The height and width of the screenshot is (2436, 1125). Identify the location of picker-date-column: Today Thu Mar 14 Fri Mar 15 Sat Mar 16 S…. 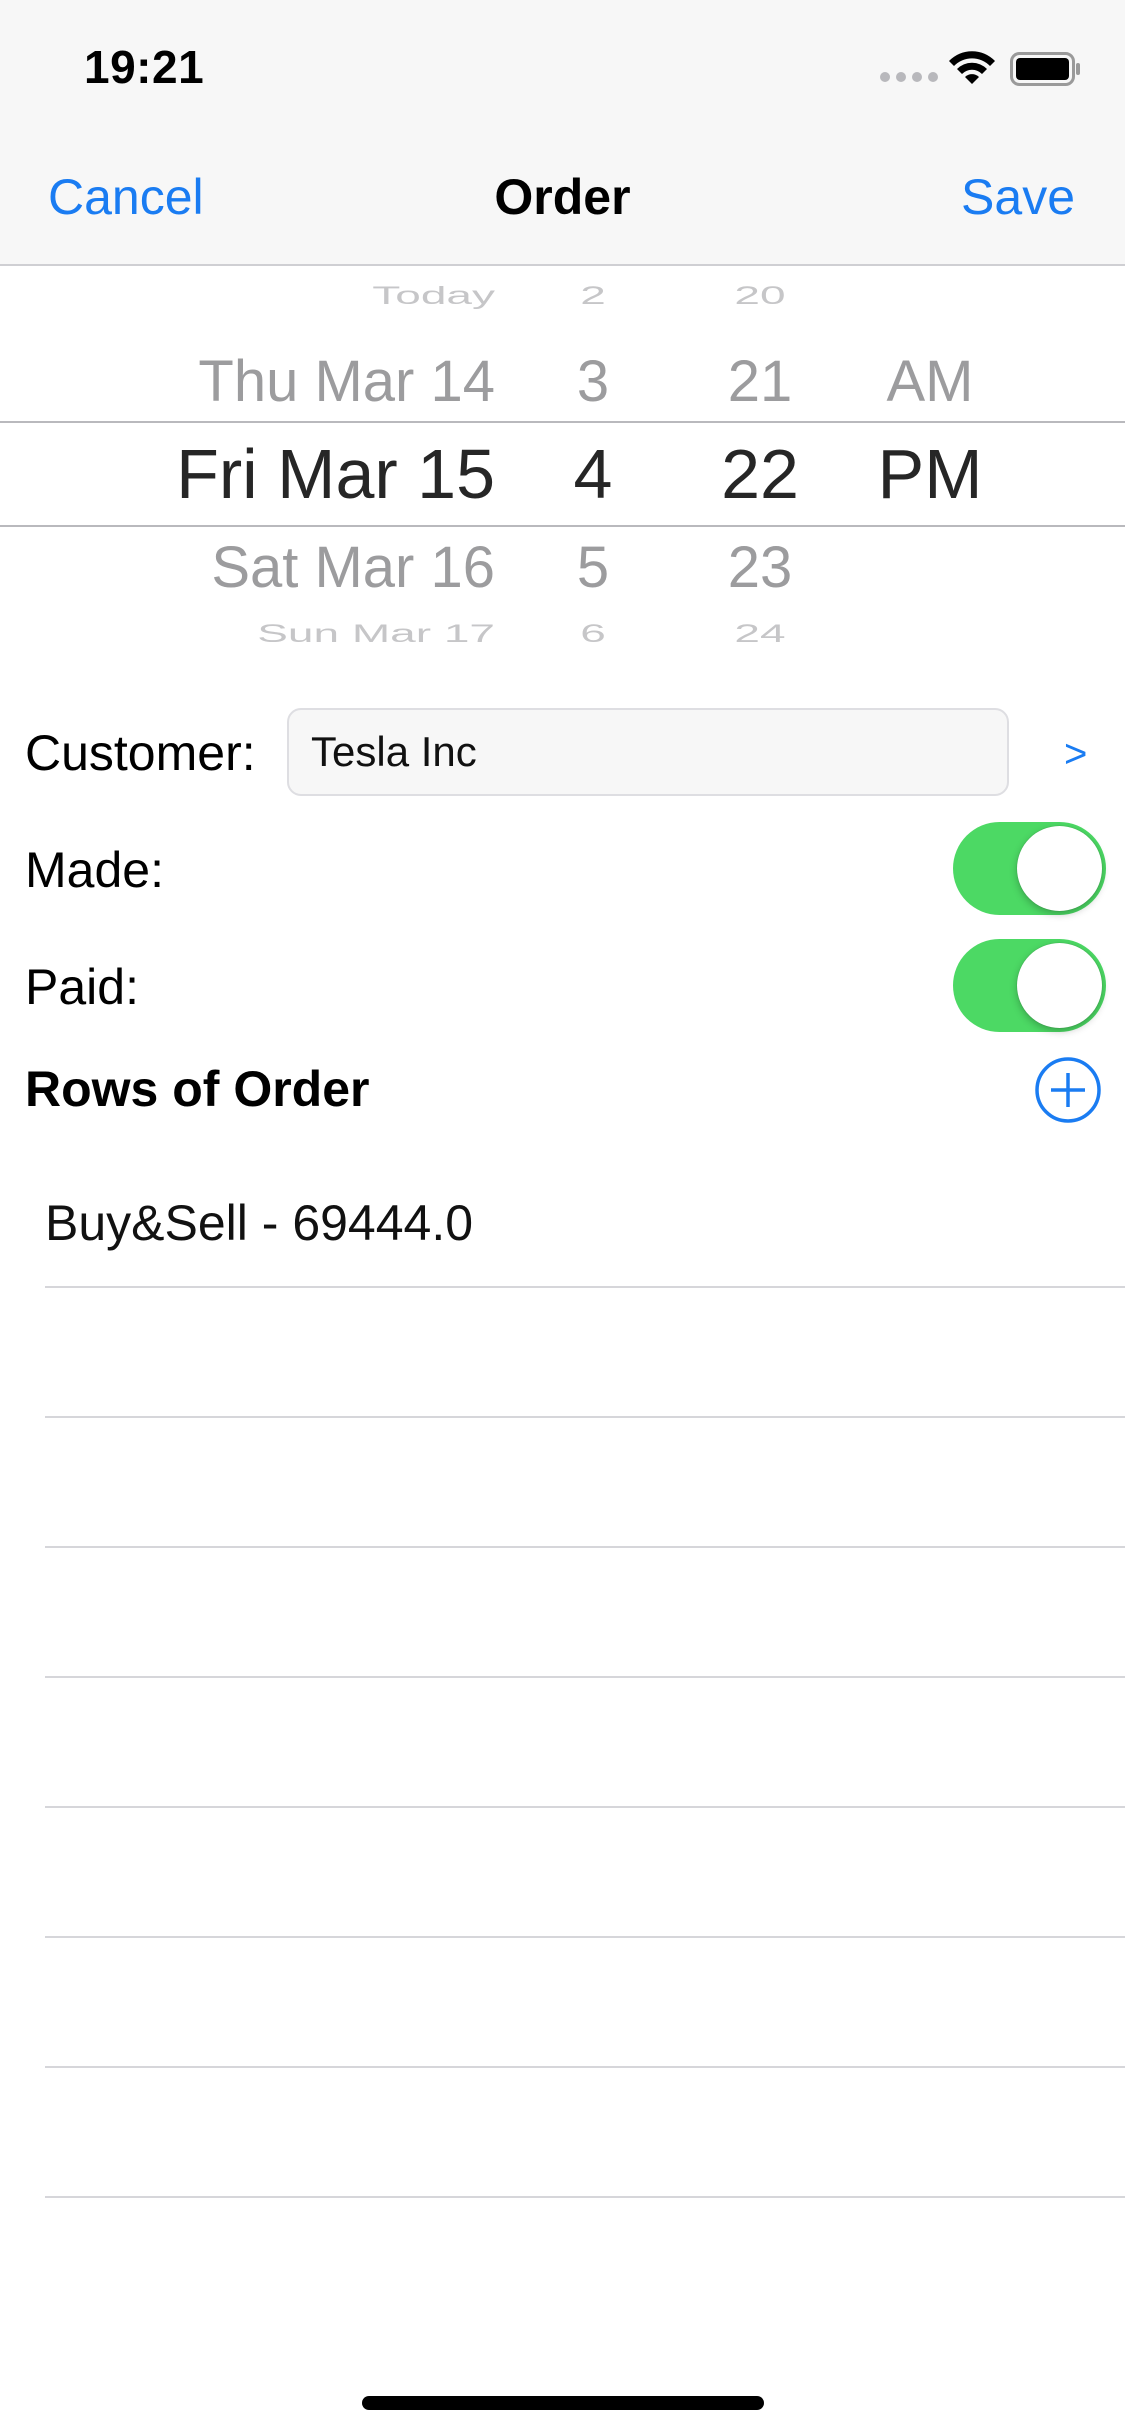
(307, 456).